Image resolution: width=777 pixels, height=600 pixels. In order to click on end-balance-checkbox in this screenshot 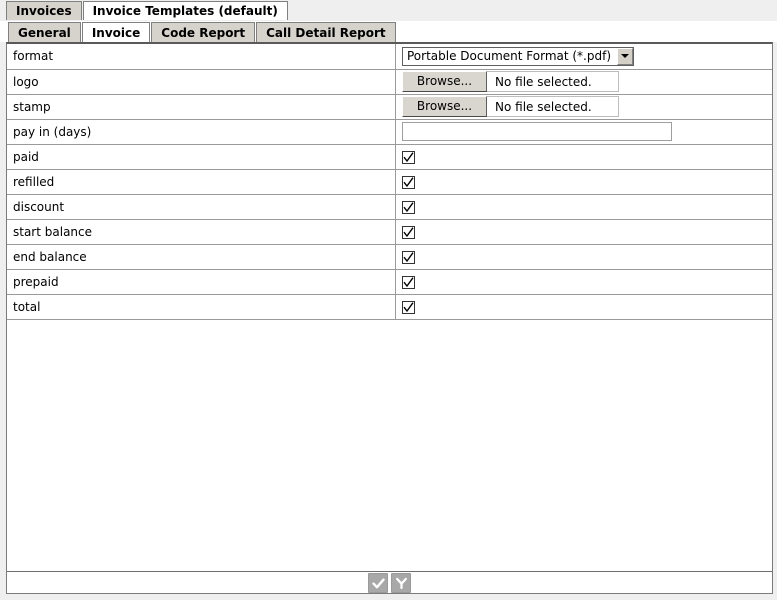, I will do `click(408, 257)`.